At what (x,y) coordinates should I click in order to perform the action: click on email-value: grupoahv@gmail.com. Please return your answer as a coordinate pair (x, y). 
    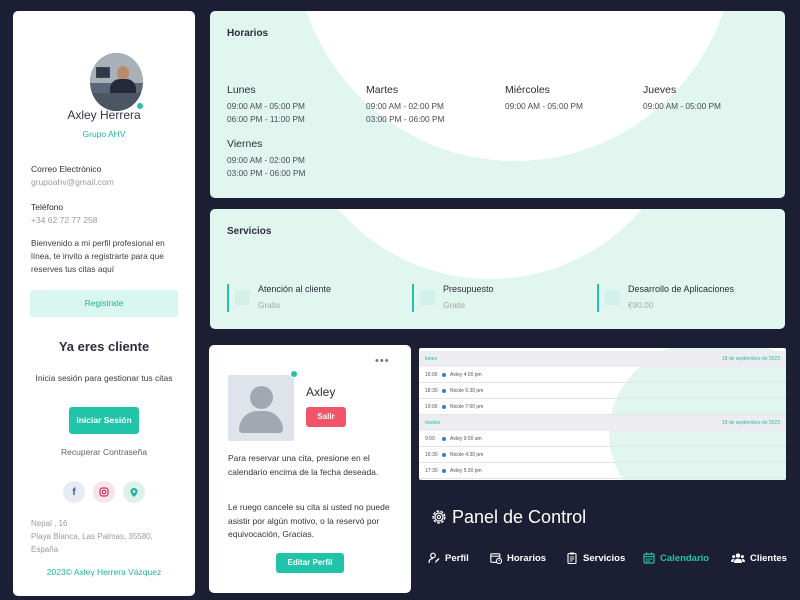
    Looking at the image, I should click on (72, 182).